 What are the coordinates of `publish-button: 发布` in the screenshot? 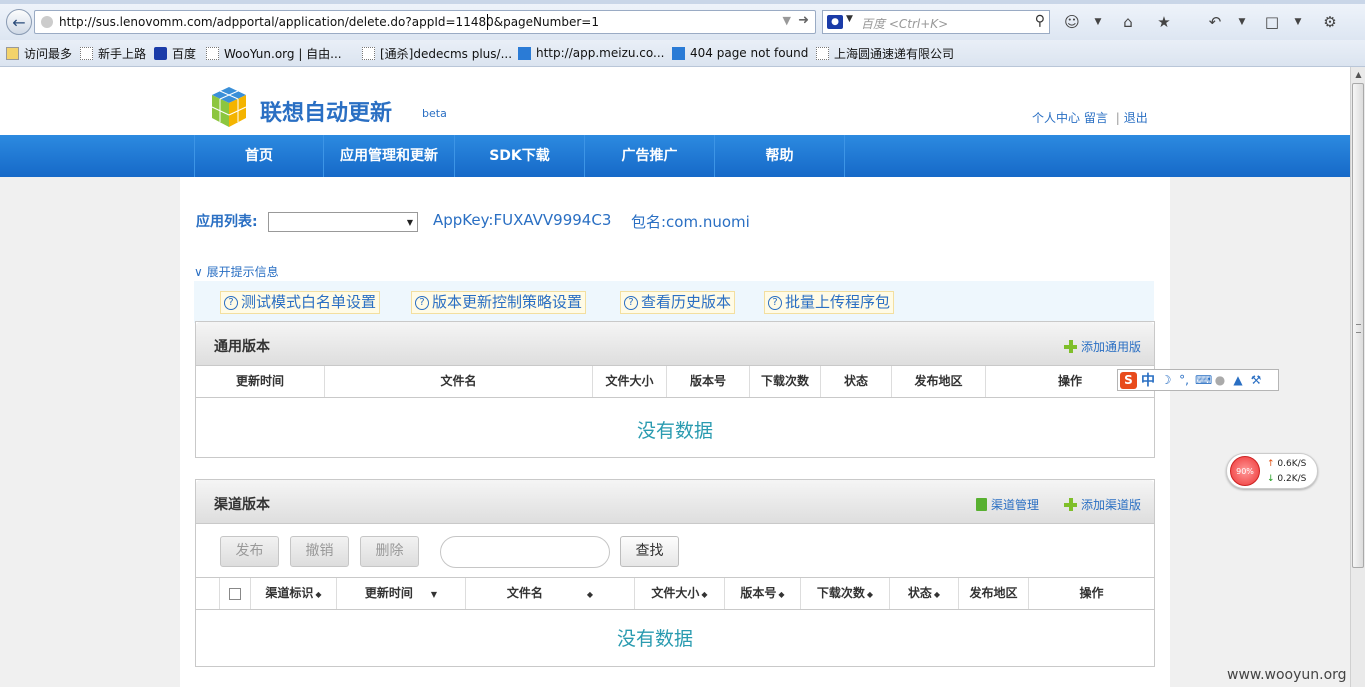 It's located at (249, 551).